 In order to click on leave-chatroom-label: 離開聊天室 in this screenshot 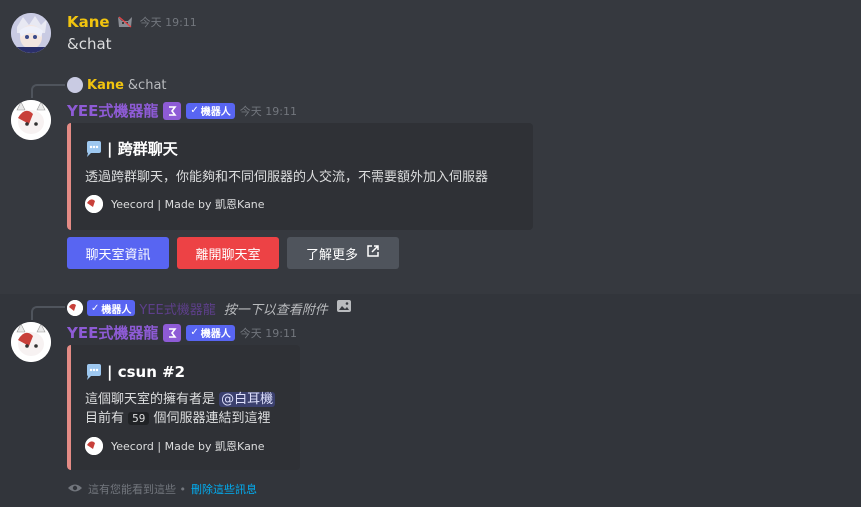, I will do `click(228, 255)`.